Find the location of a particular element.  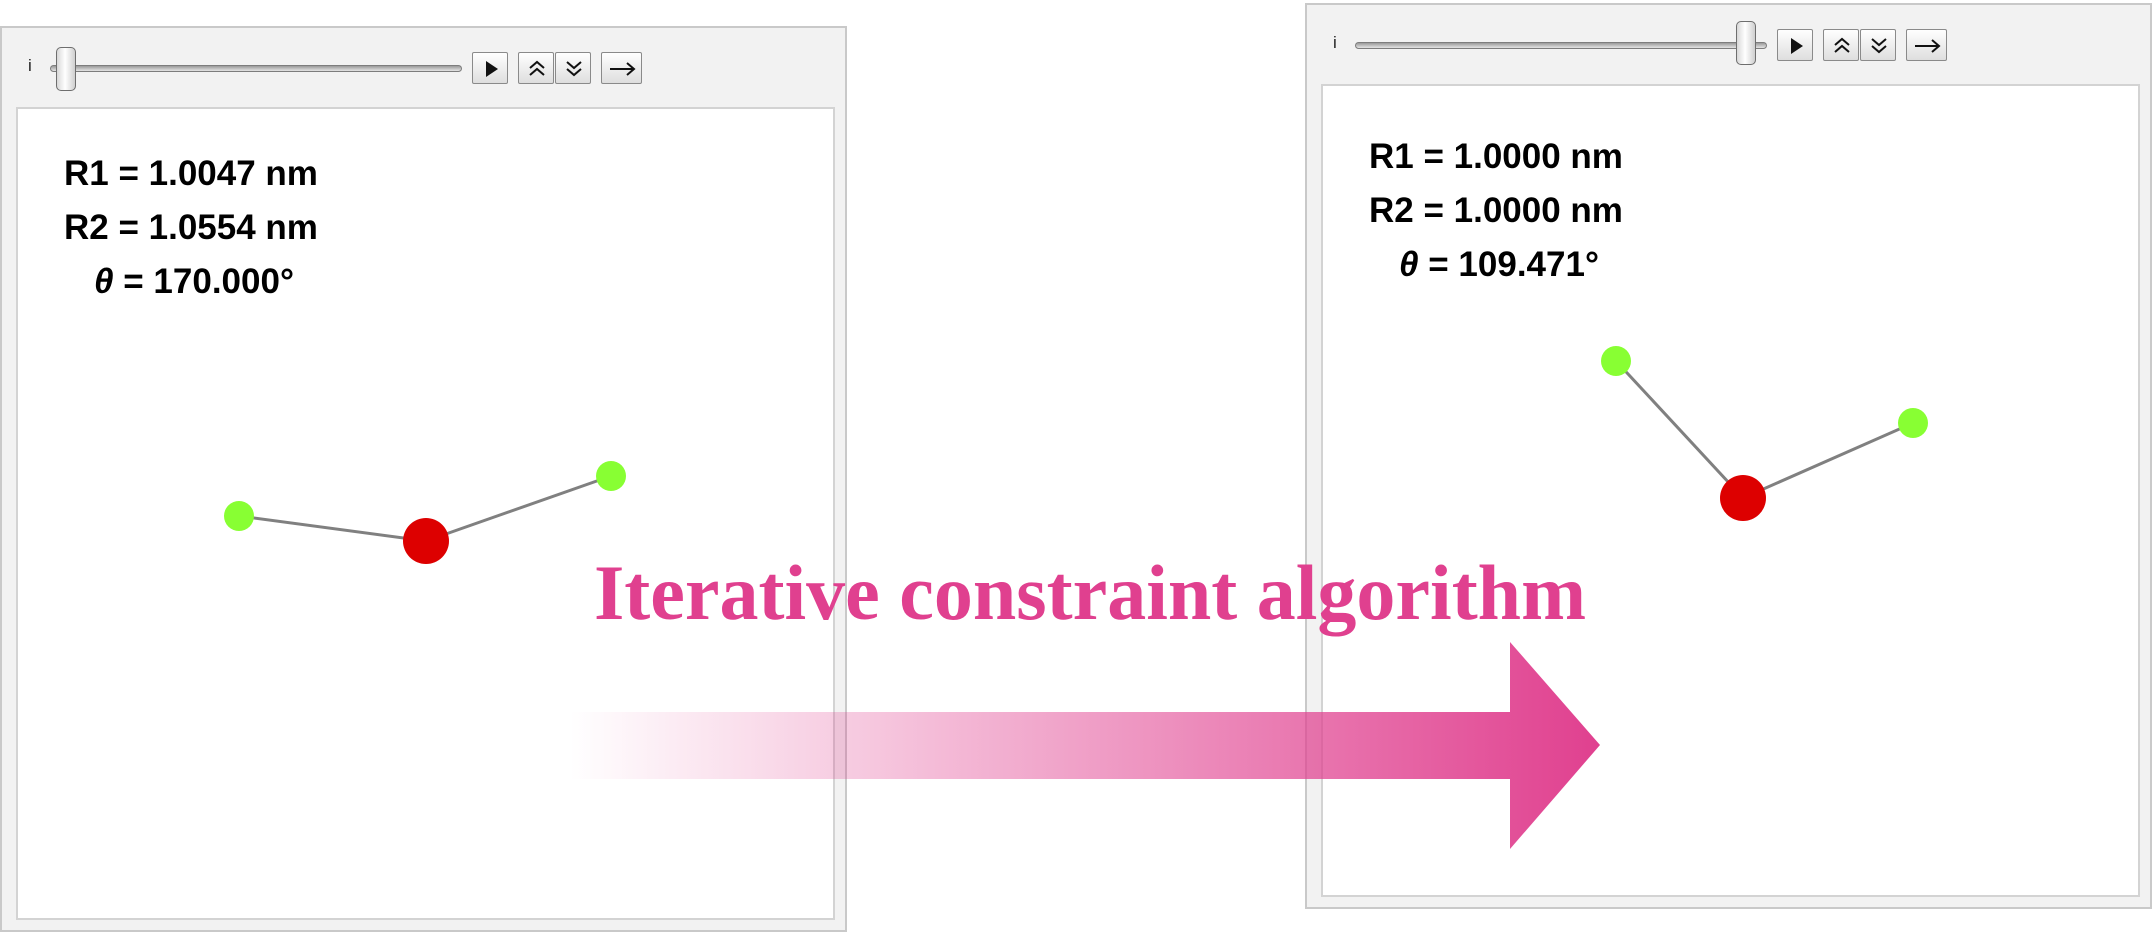

algorithm-caption: Iterative constraint algorithm is located at coordinates (1090, 592).